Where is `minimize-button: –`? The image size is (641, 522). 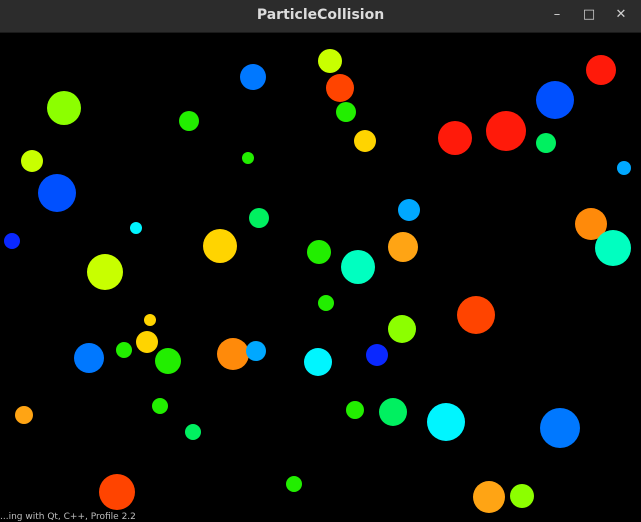
minimize-button: – is located at coordinates (557, 15).